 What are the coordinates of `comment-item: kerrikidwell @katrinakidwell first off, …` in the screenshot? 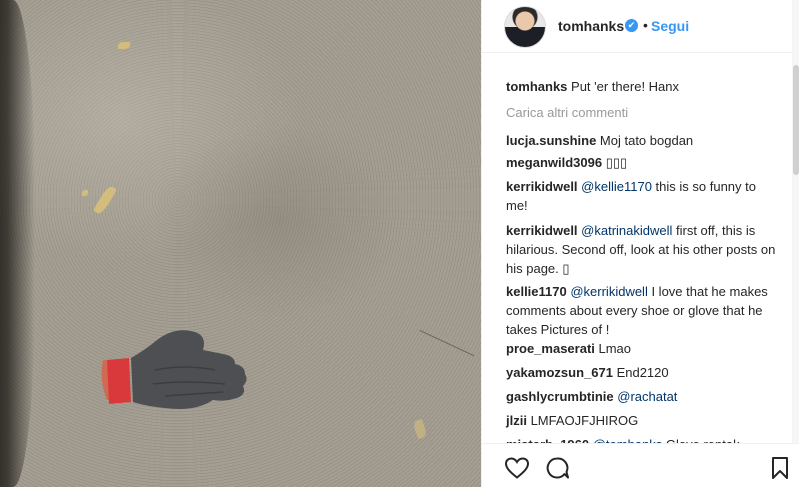 It's located at (643, 249).